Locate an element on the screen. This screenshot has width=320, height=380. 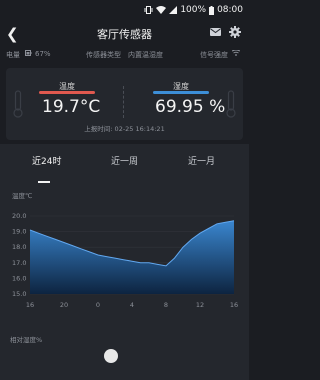
period-tabs: 近24时 近一周 近一月 is located at coordinates (124, 168).